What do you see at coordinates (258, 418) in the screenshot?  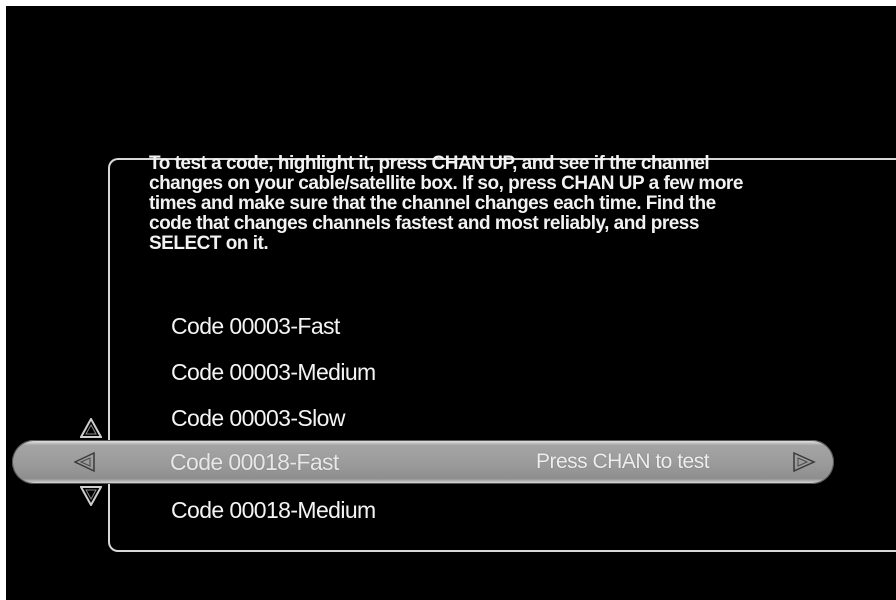 I see `code-item-00003-slow: Code 00003-Slow` at bounding box center [258, 418].